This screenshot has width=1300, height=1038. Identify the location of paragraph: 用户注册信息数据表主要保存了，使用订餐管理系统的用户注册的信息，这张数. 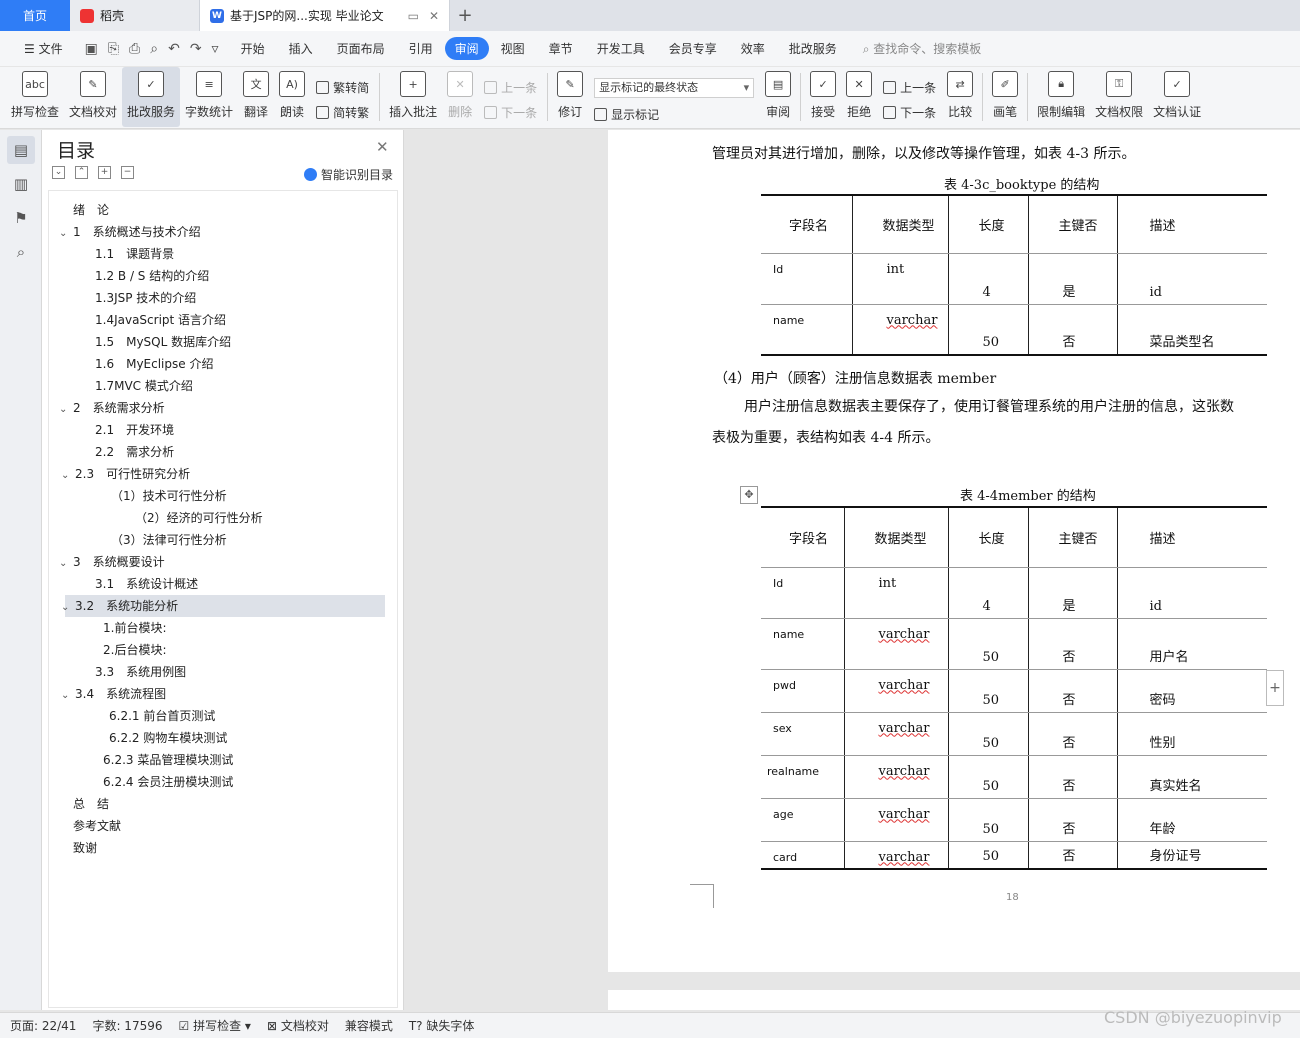
(989, 406).